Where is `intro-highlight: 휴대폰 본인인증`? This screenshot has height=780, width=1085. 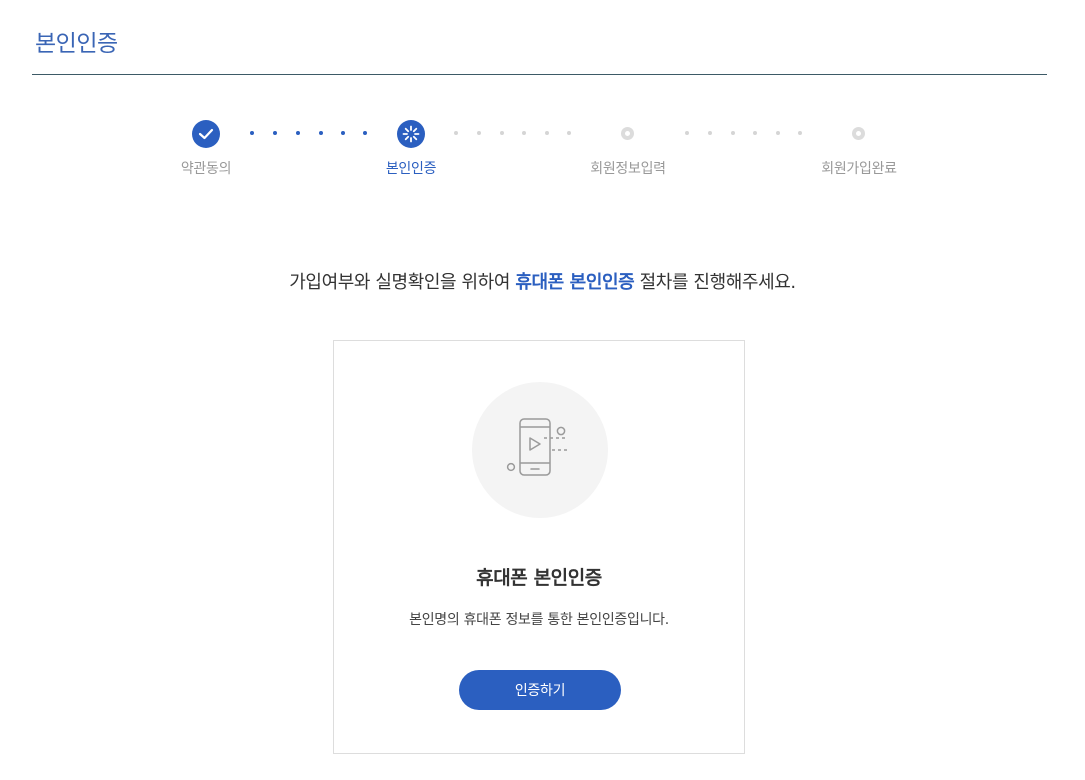
intro-highlight: 휴대폰 본인인증 is located at coordinates (575, 282).